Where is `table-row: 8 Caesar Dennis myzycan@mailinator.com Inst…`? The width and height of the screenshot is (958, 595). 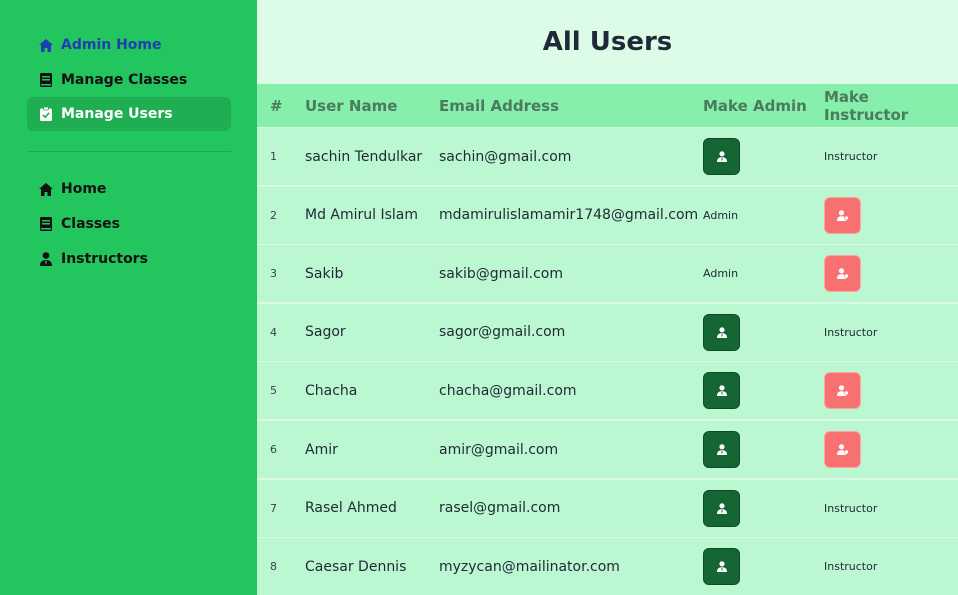 table-row: 8 Caesar Dennis myzycan@mailinator.com Inst… is located at coordinates (607, 566).